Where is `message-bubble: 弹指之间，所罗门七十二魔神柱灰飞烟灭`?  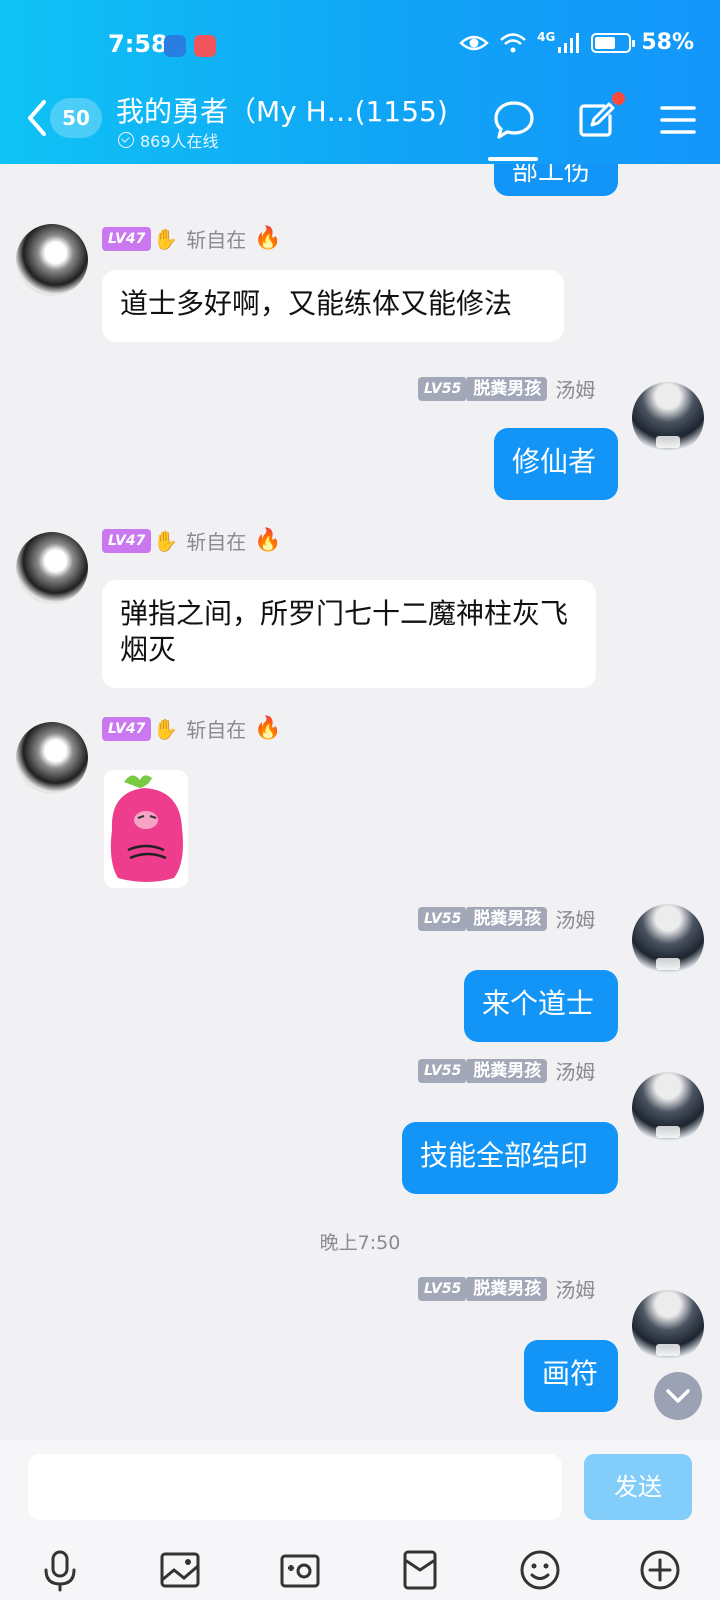
message-bubble: 弹指之间，所罗门七十二魔神柱灰飞烟灭 is located at coordinates (349, 634).